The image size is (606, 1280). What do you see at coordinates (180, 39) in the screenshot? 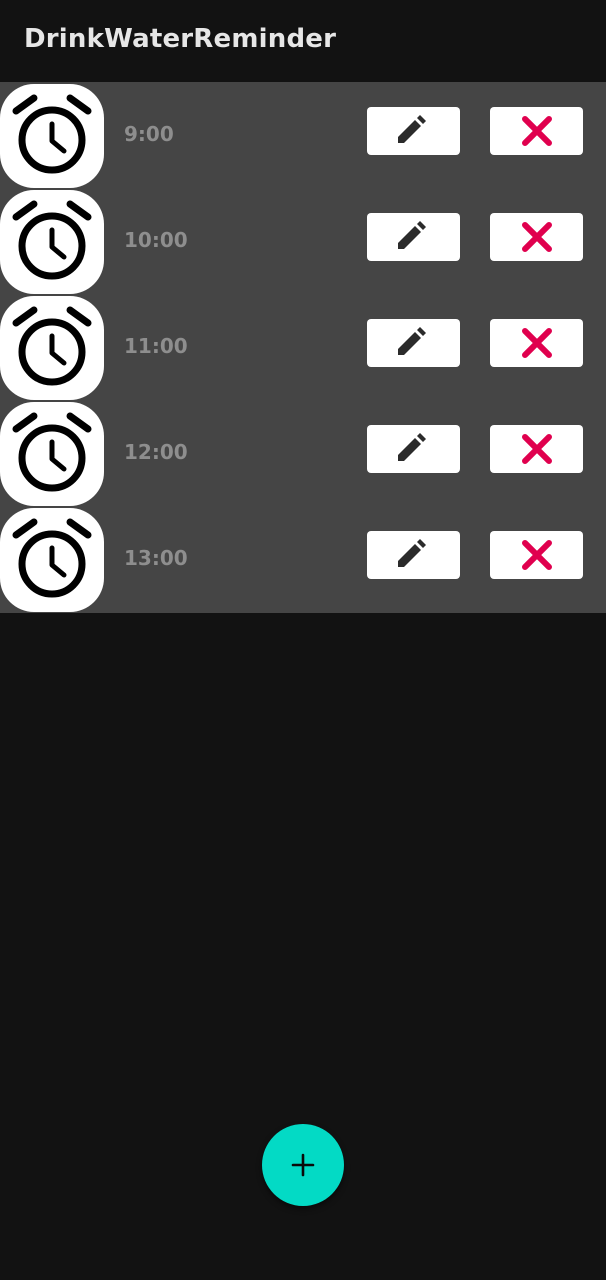
I see `app-title: DrinkWaterReminder` at bounding box center [180, 39].